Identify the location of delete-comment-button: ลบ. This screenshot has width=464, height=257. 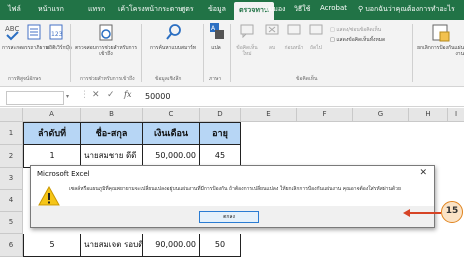
(272, 48).